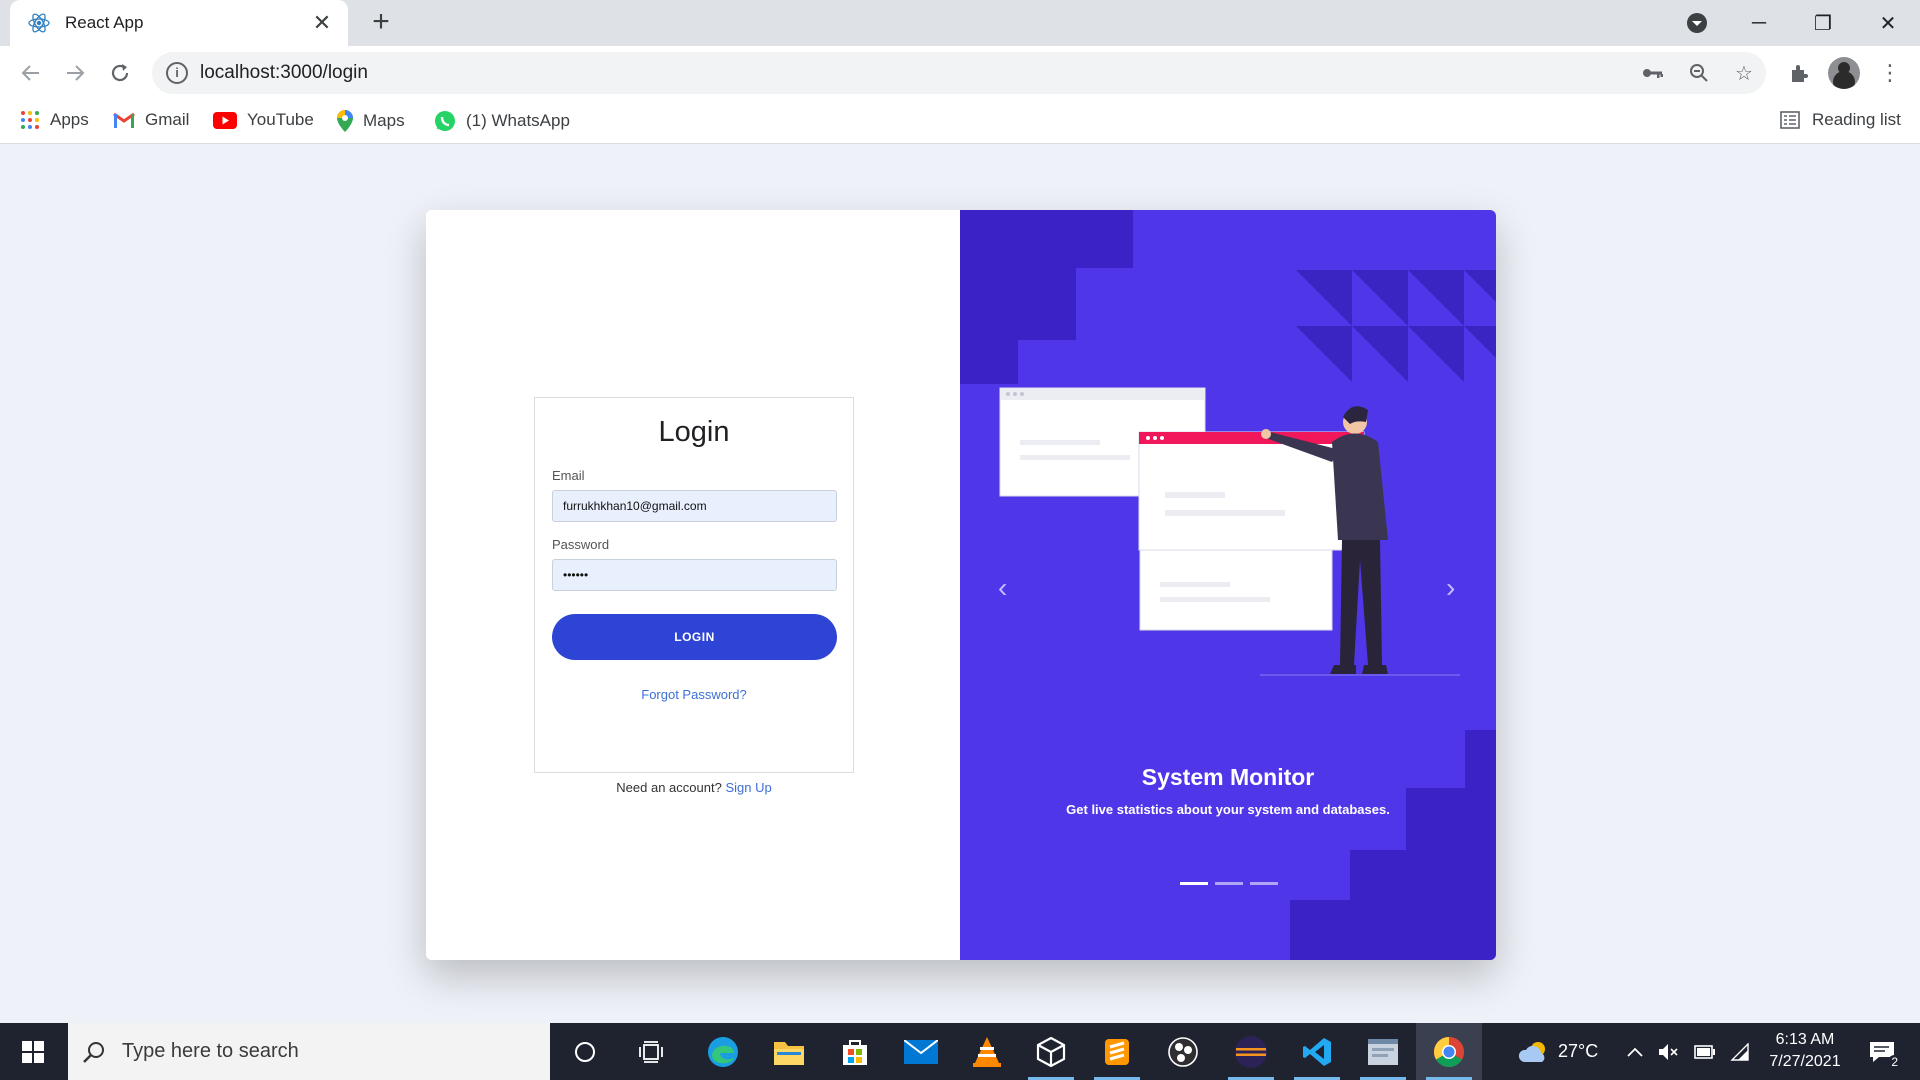  Describe the element at coordinates (1534, 1052) in the screenshot. I see `weather-cloud-icon` at that location.